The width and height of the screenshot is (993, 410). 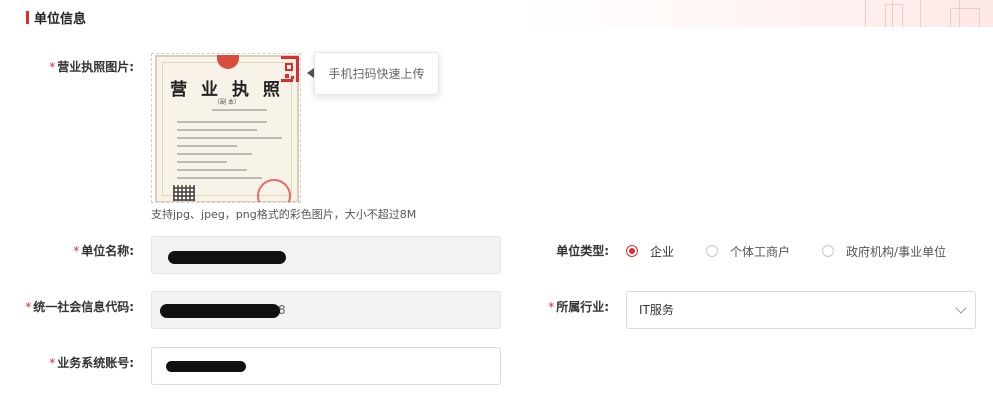 I want to click on license-image-label: * 营业执照图片:, so click(x=91, y=67).